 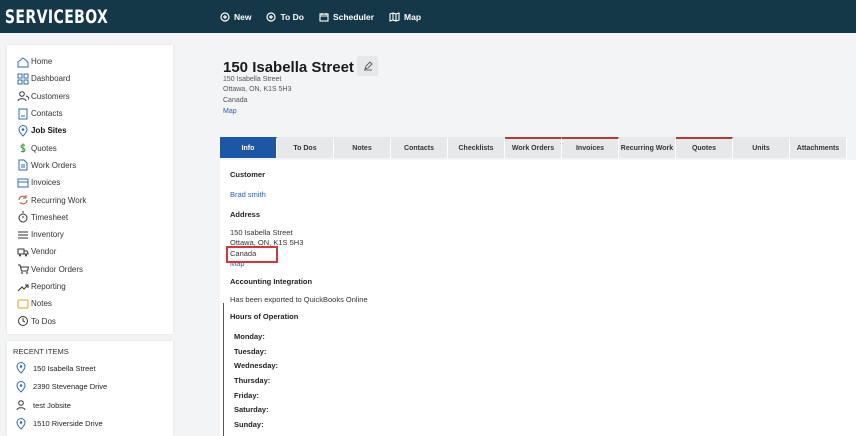 What do you see at coordinates (90, 269) in the screenshot?
I see `sidebar-item-vendor-orders: Vendor Orders` at bounding box center [90, 269].